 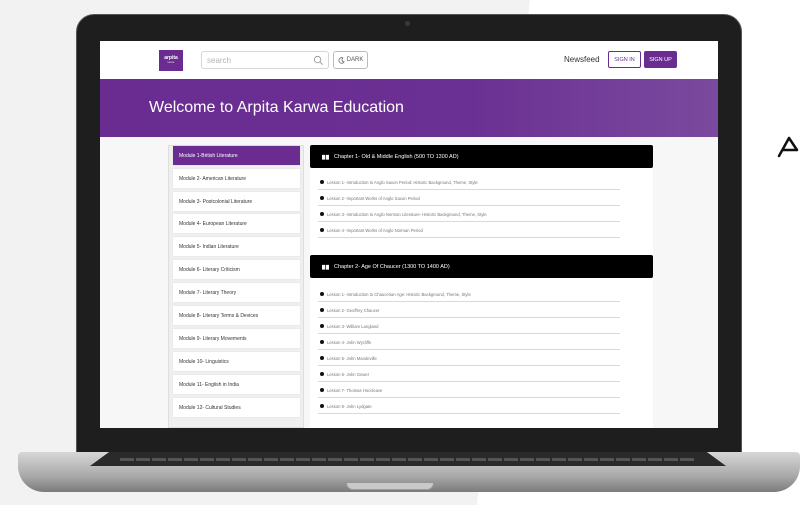 What do you see at coordinates (407, 23) in the screenshot?
I see `camera-icon` at bounding box center [407, 23].